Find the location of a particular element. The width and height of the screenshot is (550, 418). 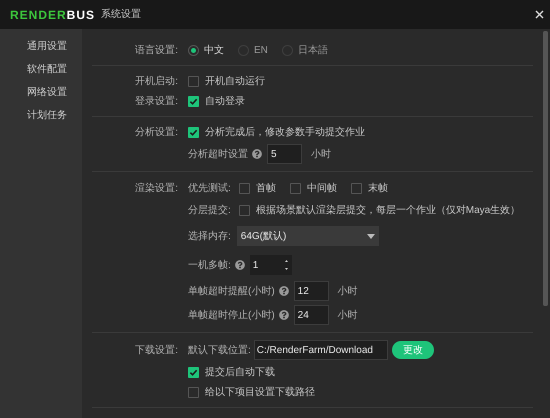

radio-label: 中文 is located at coordinates (214, 51).